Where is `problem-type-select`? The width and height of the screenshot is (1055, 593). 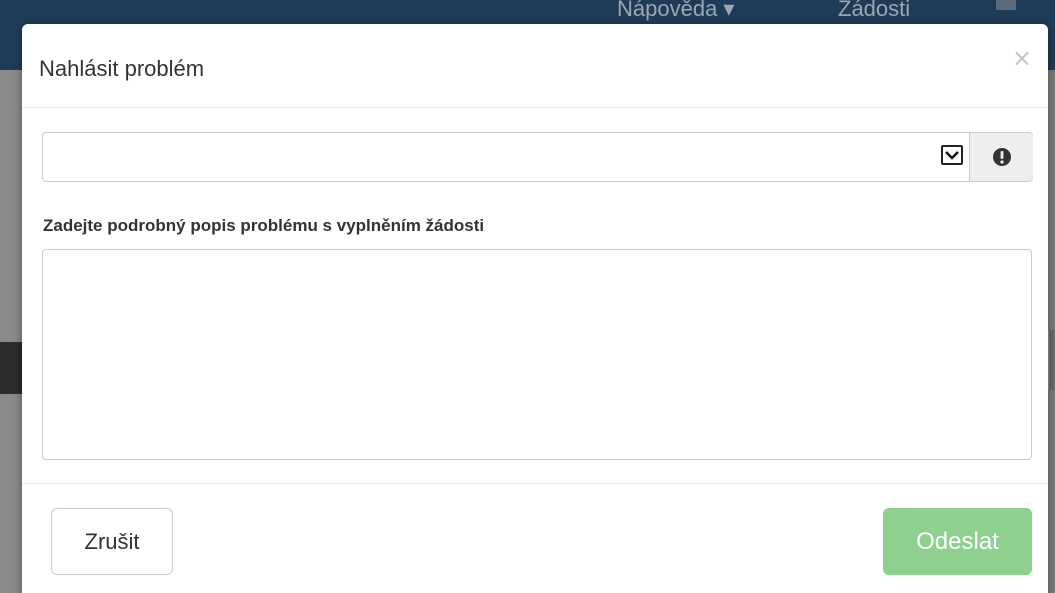 problem-type-select is located at coordinates (506, 157).